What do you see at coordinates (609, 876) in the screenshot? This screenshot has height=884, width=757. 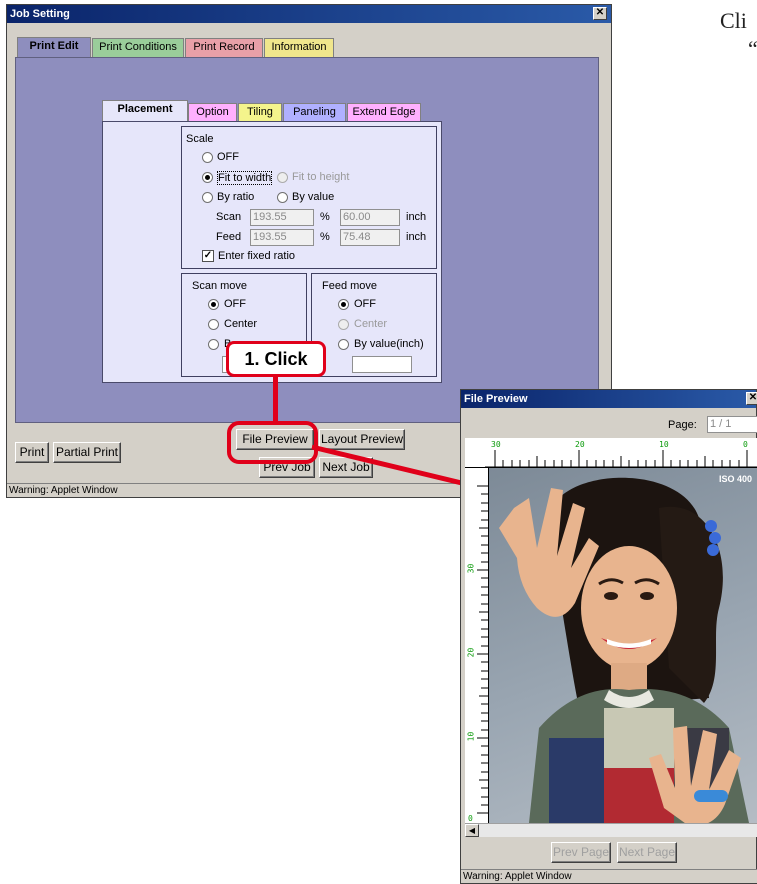 I see `file-preview-statusbar: Warning: Applet Window` at bounding box center [609, 876].